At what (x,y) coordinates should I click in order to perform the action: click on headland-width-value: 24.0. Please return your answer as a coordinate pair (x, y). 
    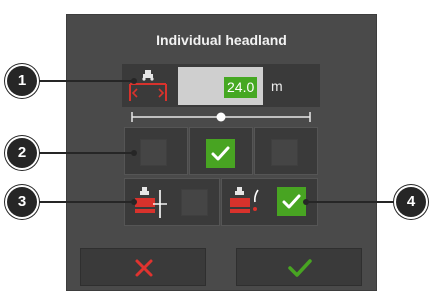
    Looking at the image, I should click on (241, 87).